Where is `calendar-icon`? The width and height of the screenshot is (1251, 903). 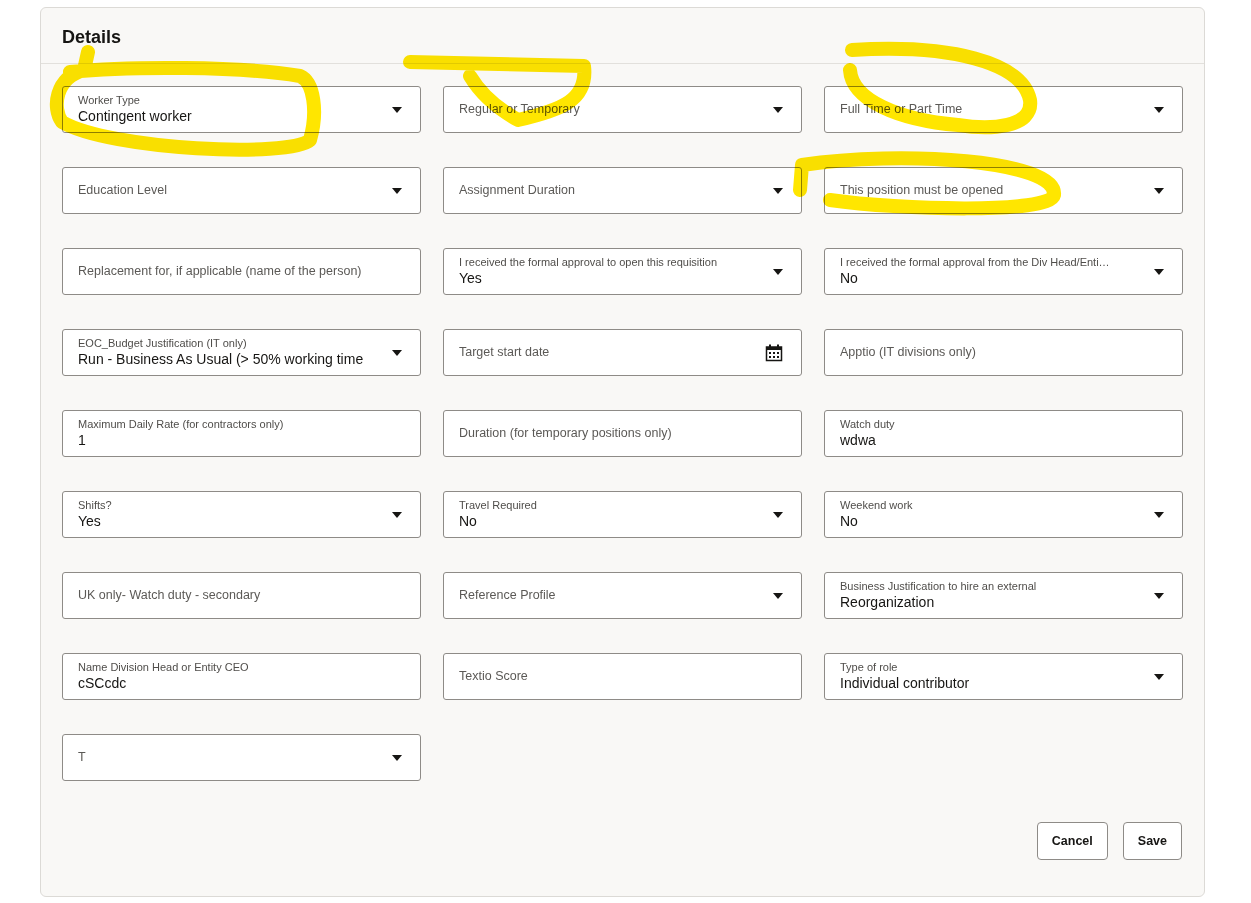
calendar-icon is located at coordinates (774, 352).